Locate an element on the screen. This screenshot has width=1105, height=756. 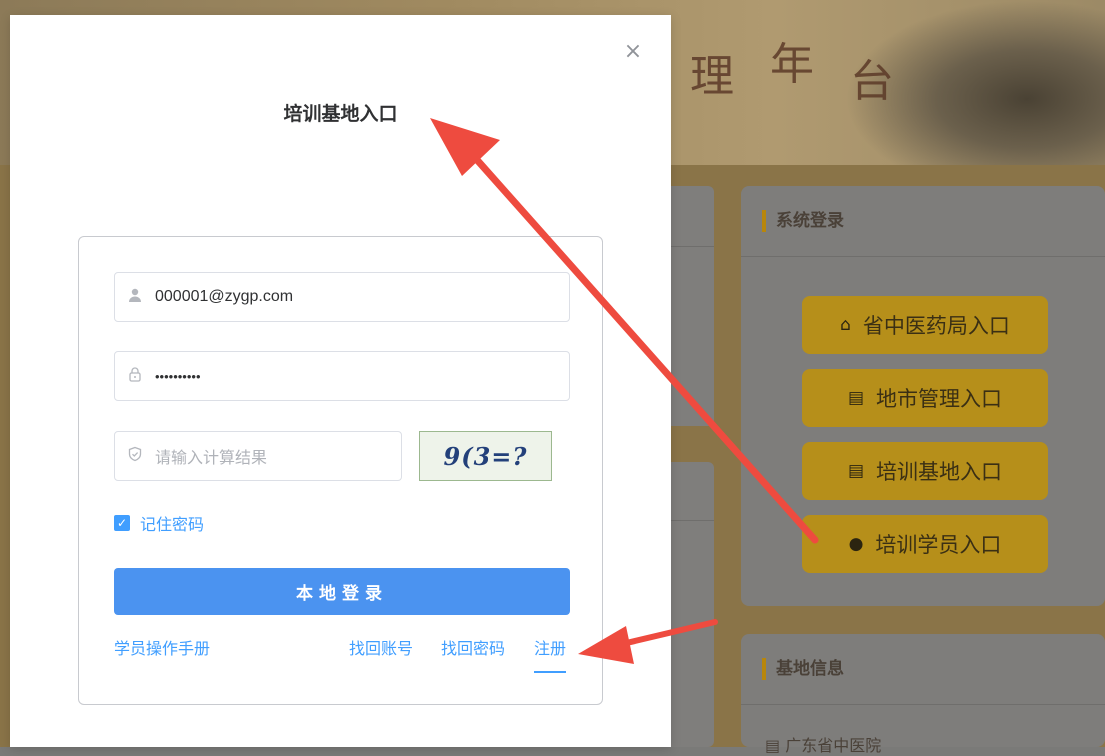
home-icon: ⌂ is located at coordinates (845, 325).